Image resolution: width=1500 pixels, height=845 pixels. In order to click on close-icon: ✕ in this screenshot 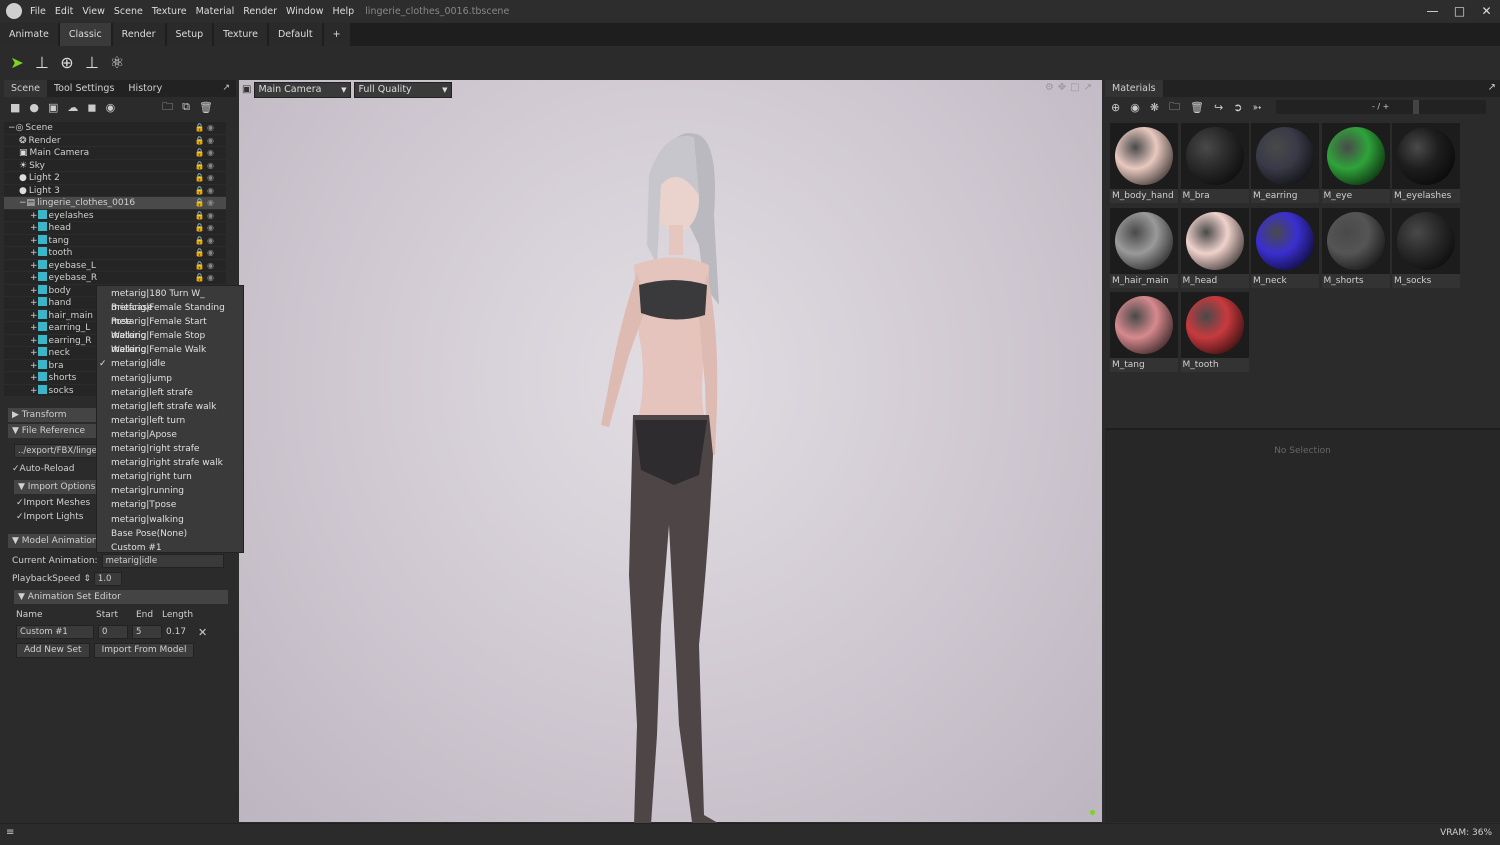, I will do `click(1486, 11)`.